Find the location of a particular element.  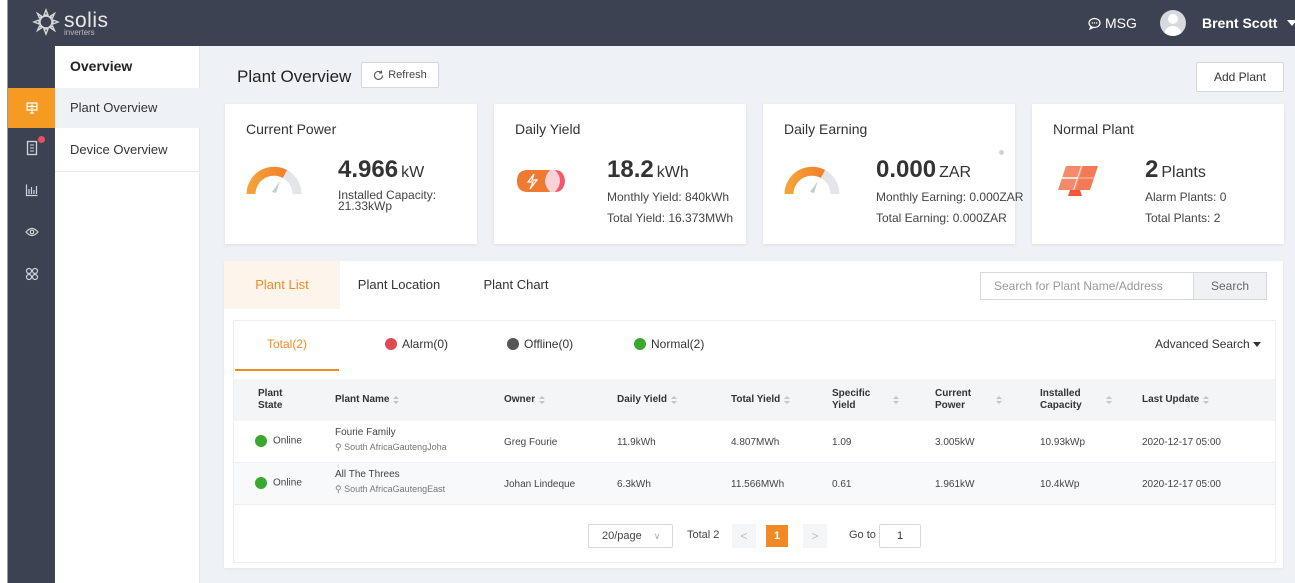

goto-page-input is located at coordinates (900, 536).